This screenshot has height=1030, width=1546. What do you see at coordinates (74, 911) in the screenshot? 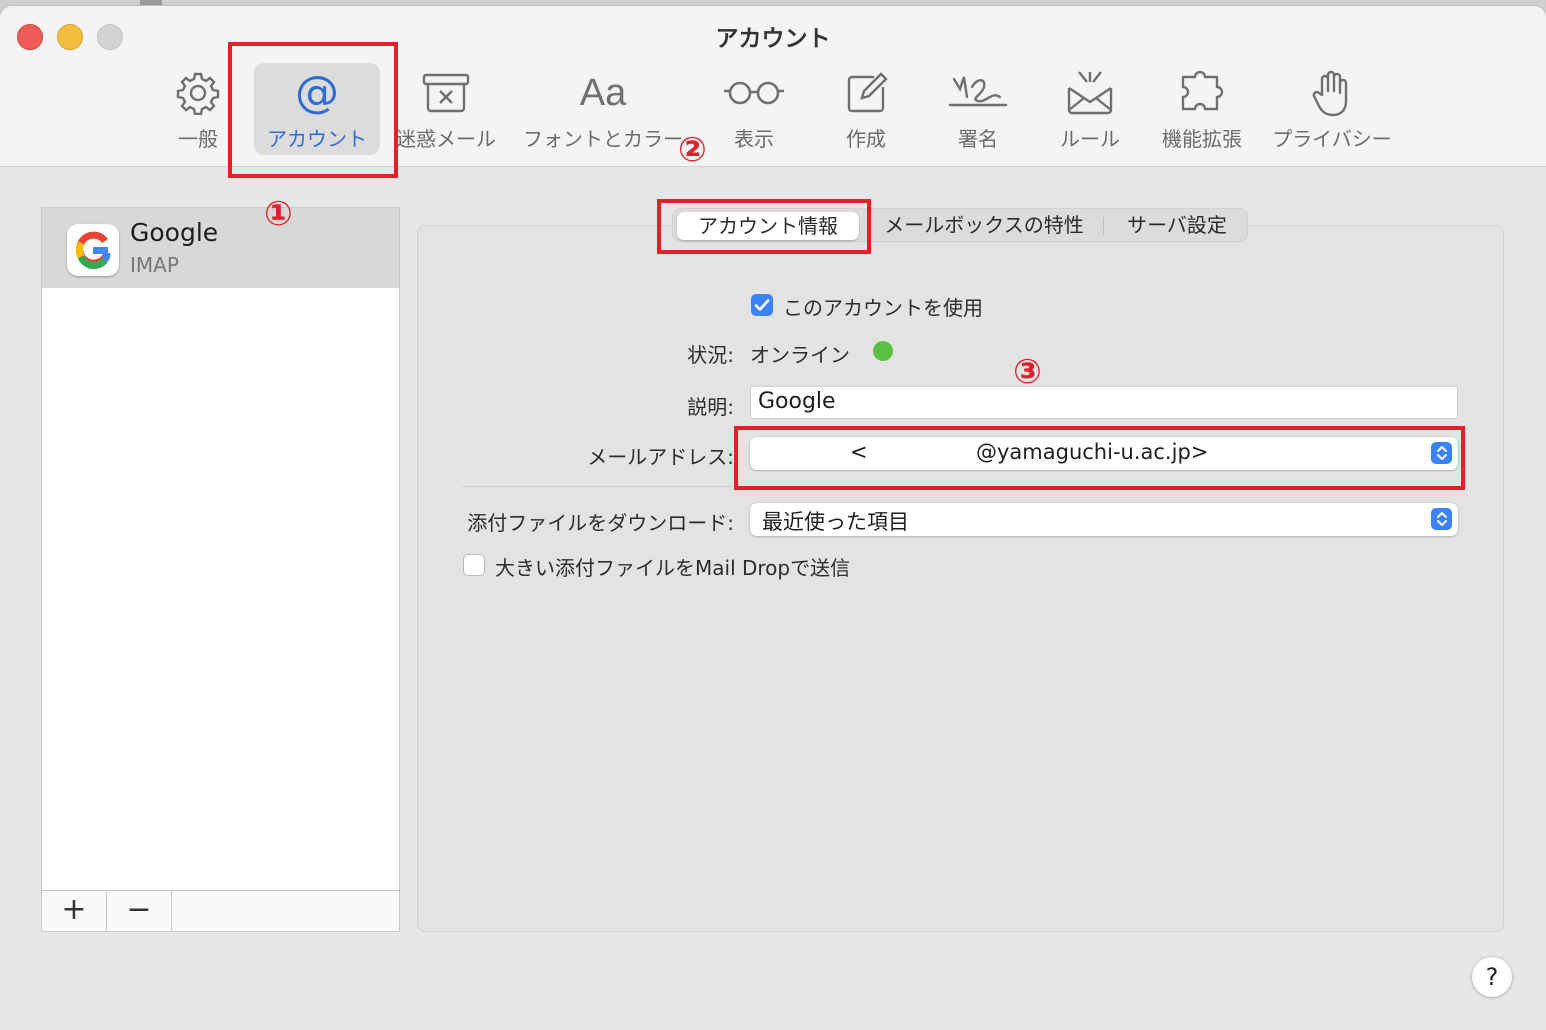
I see `add-account-button: +` at bounding box center [74, 911].